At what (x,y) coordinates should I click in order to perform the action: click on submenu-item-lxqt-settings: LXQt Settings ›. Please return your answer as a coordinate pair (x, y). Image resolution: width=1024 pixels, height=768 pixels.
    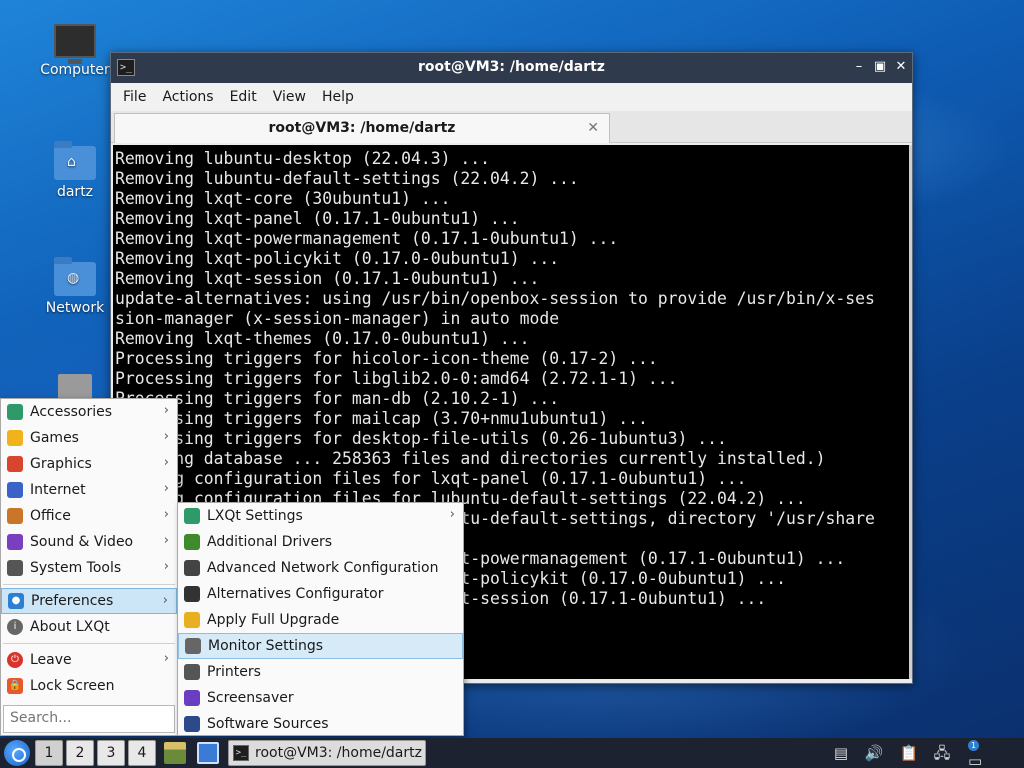
    Looking at the image, I should click on (320, 516).